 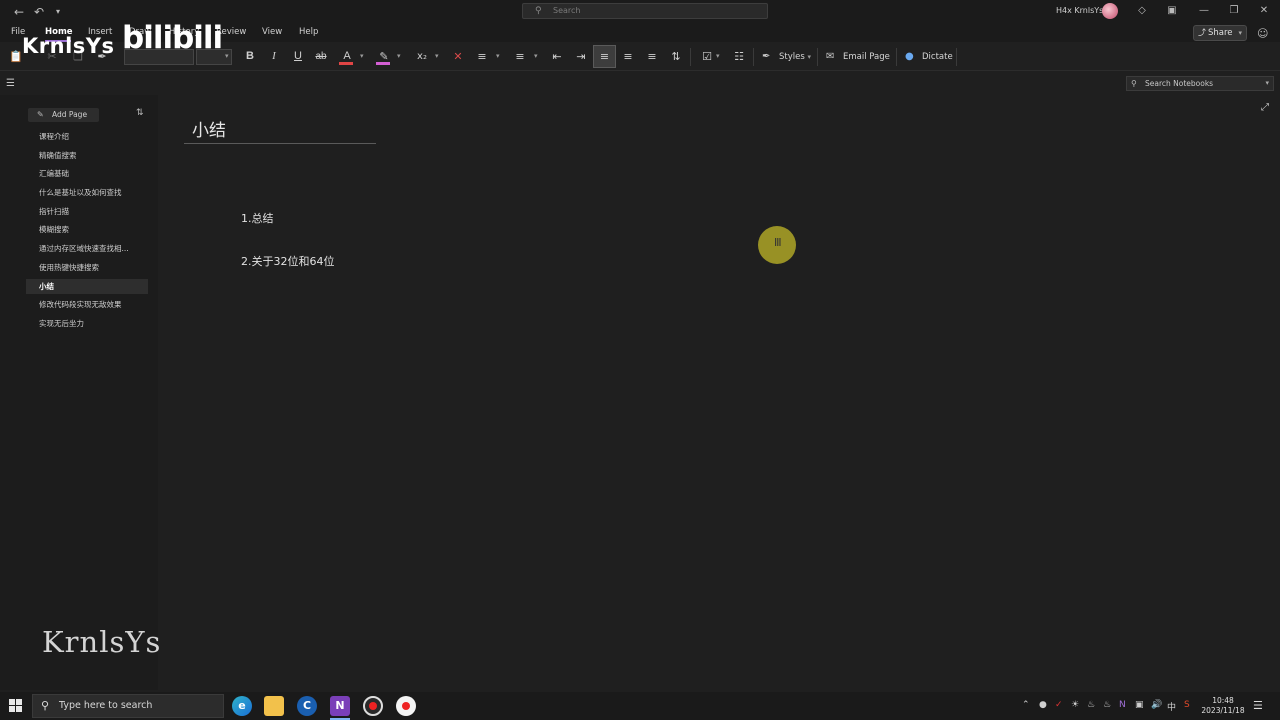 I want to click on minimize-icon: —, so click(x=1204, y=11).